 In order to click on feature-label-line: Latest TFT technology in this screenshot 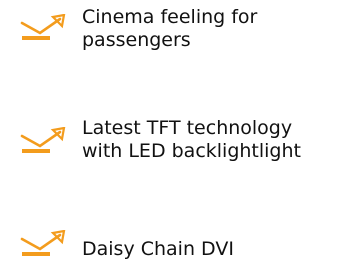, I will do `click(187, 128)`.